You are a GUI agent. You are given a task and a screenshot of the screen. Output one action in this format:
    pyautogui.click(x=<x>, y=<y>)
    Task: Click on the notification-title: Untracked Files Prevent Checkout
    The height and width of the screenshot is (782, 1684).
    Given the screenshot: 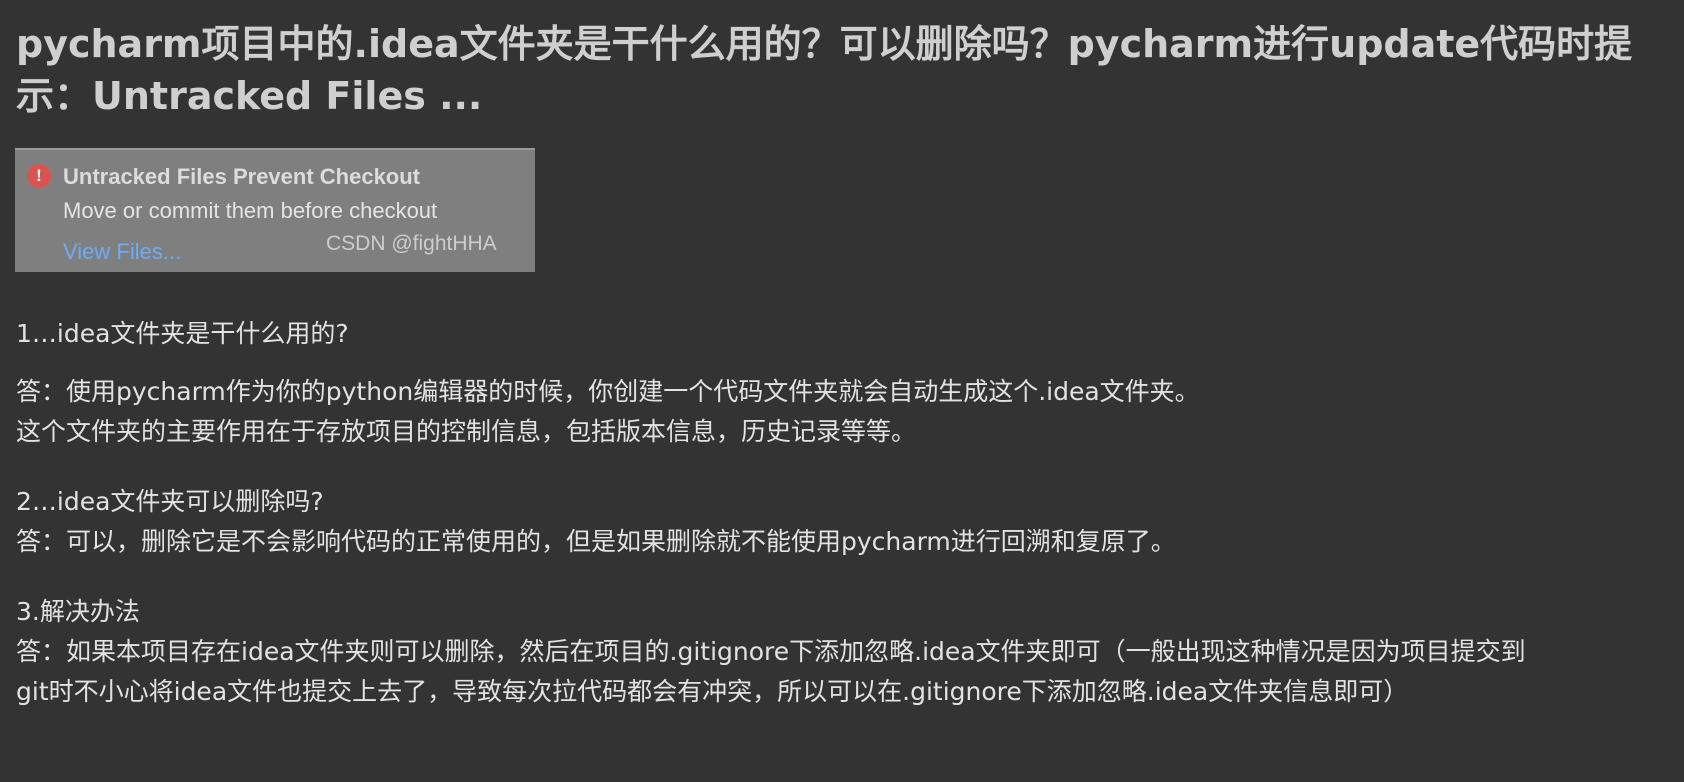 What is the action you would take?
    pyautogui.click(x=242, y=176)
    